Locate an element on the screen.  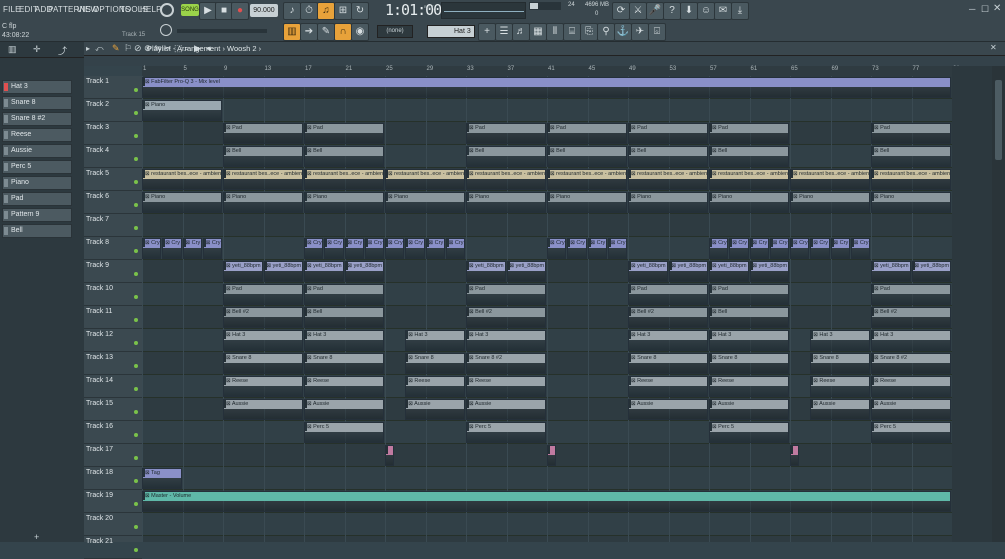
paint-icon: ⚐ is located at coordinates (128, 48).